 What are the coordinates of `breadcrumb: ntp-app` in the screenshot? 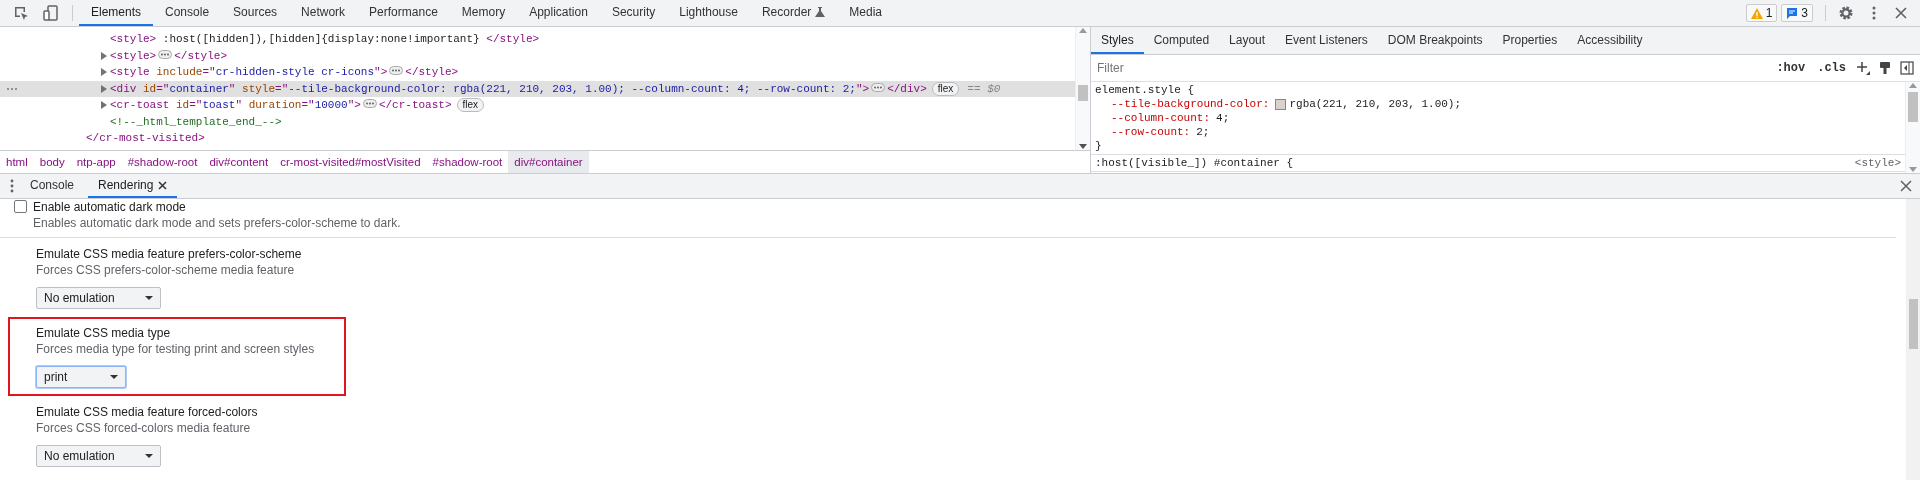 It's located at (96, 162).